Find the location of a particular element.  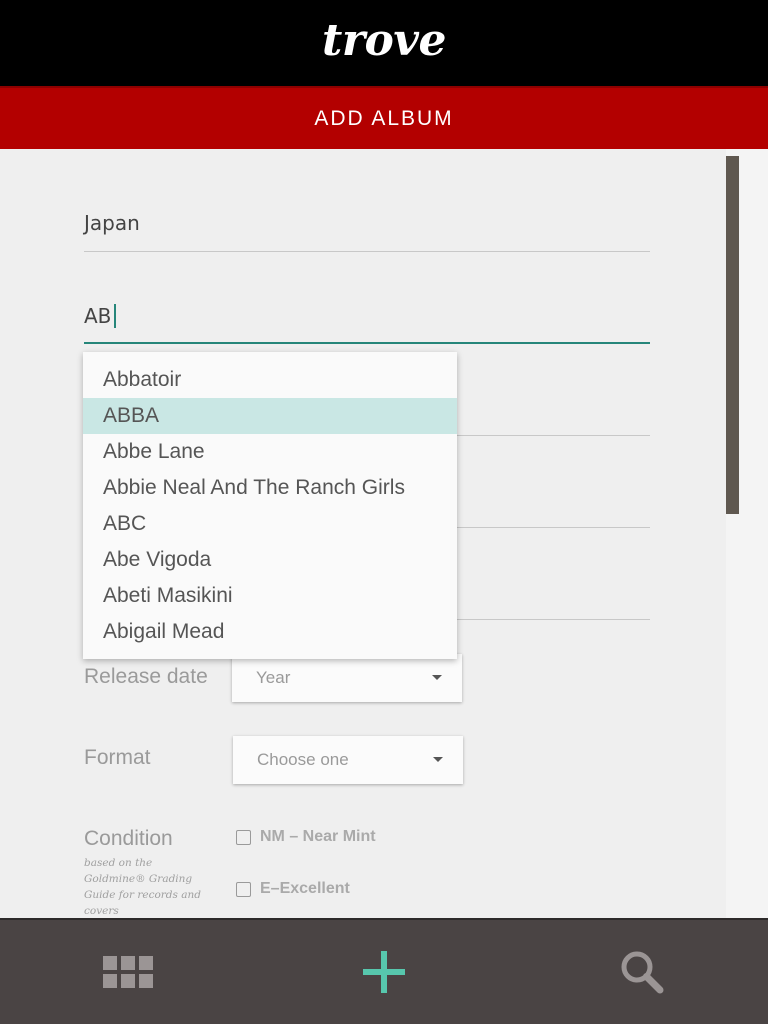

autocomplete-item-selected: ABBA is located at coordinates (270, 416).